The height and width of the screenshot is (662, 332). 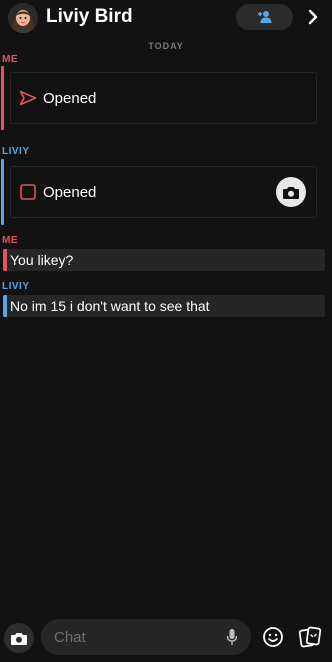 What do you see at coordinates (146, 637) in the screenshot?
I see `chat-input` at bounding box center [146, 637].